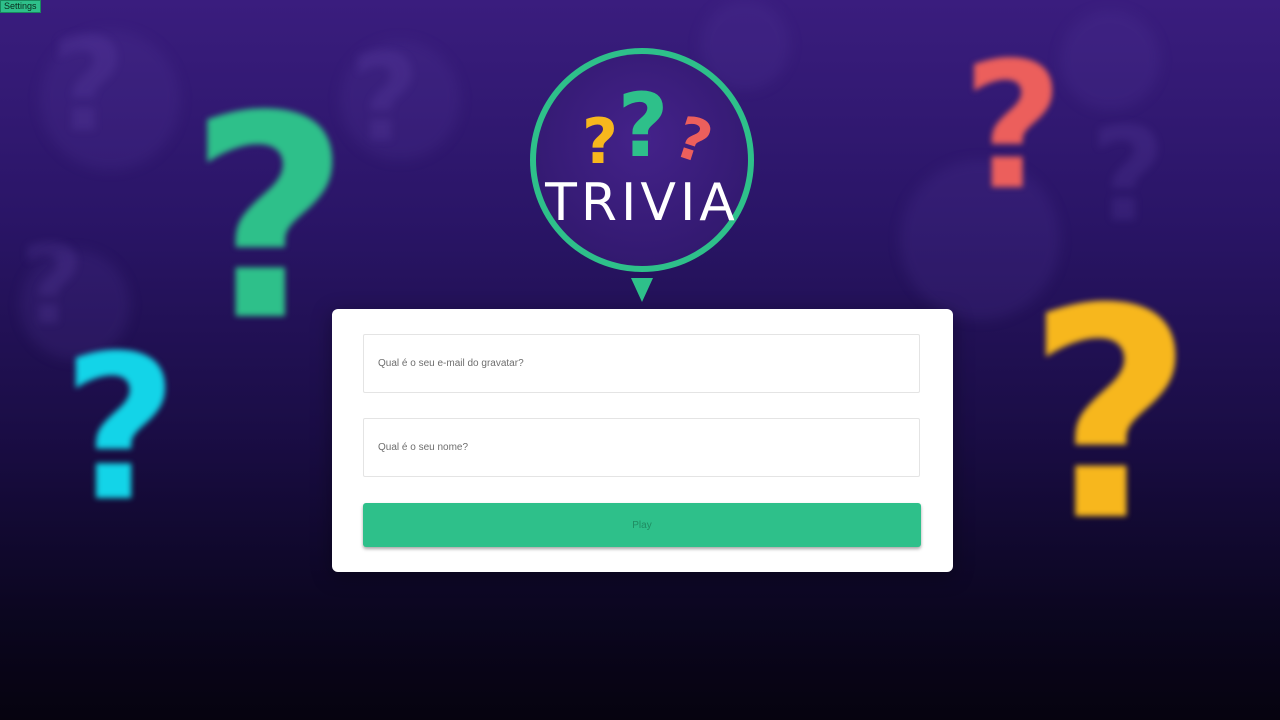  What do you see at coordinates (269, 220) in the screenshot?
I see `green-question-mark-icon: ?` at bounding box center [269, 220].